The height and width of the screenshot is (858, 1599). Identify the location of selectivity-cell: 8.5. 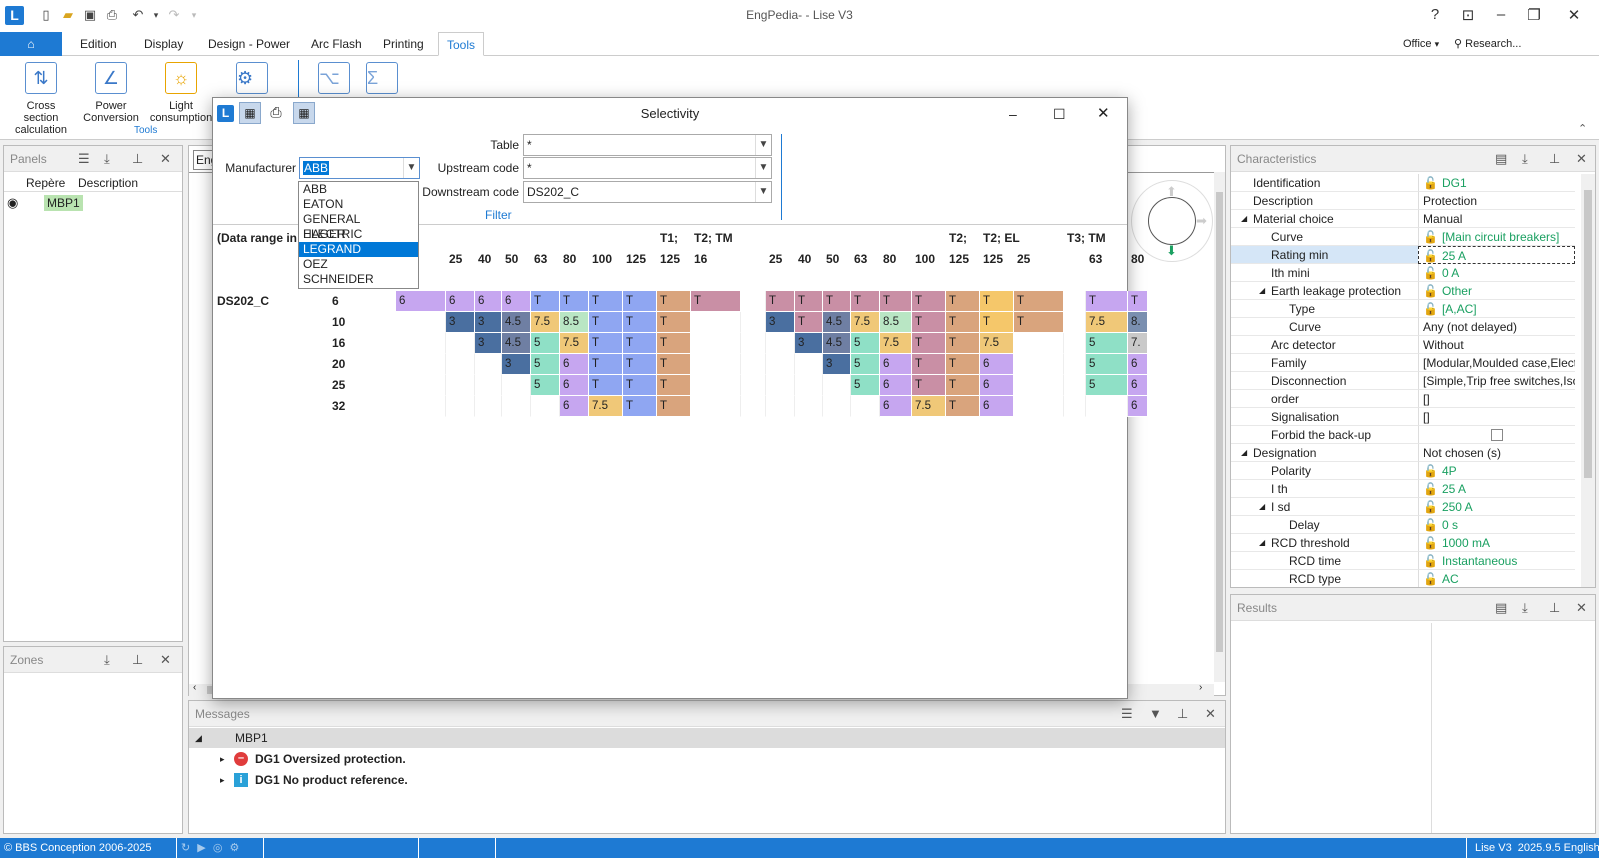
(574, 322).